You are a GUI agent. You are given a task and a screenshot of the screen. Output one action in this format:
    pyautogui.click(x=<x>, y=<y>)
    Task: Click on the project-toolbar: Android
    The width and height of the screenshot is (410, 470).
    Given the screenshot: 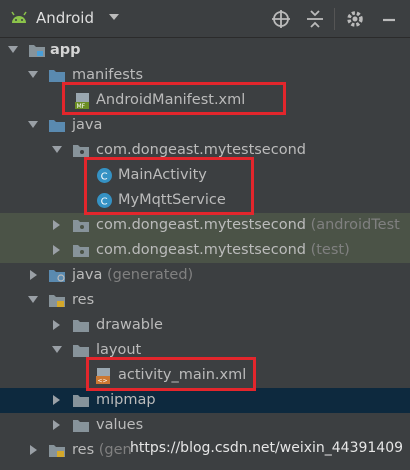 What is the action you would take?
    pyautogui.click(x=205, y=19)
    